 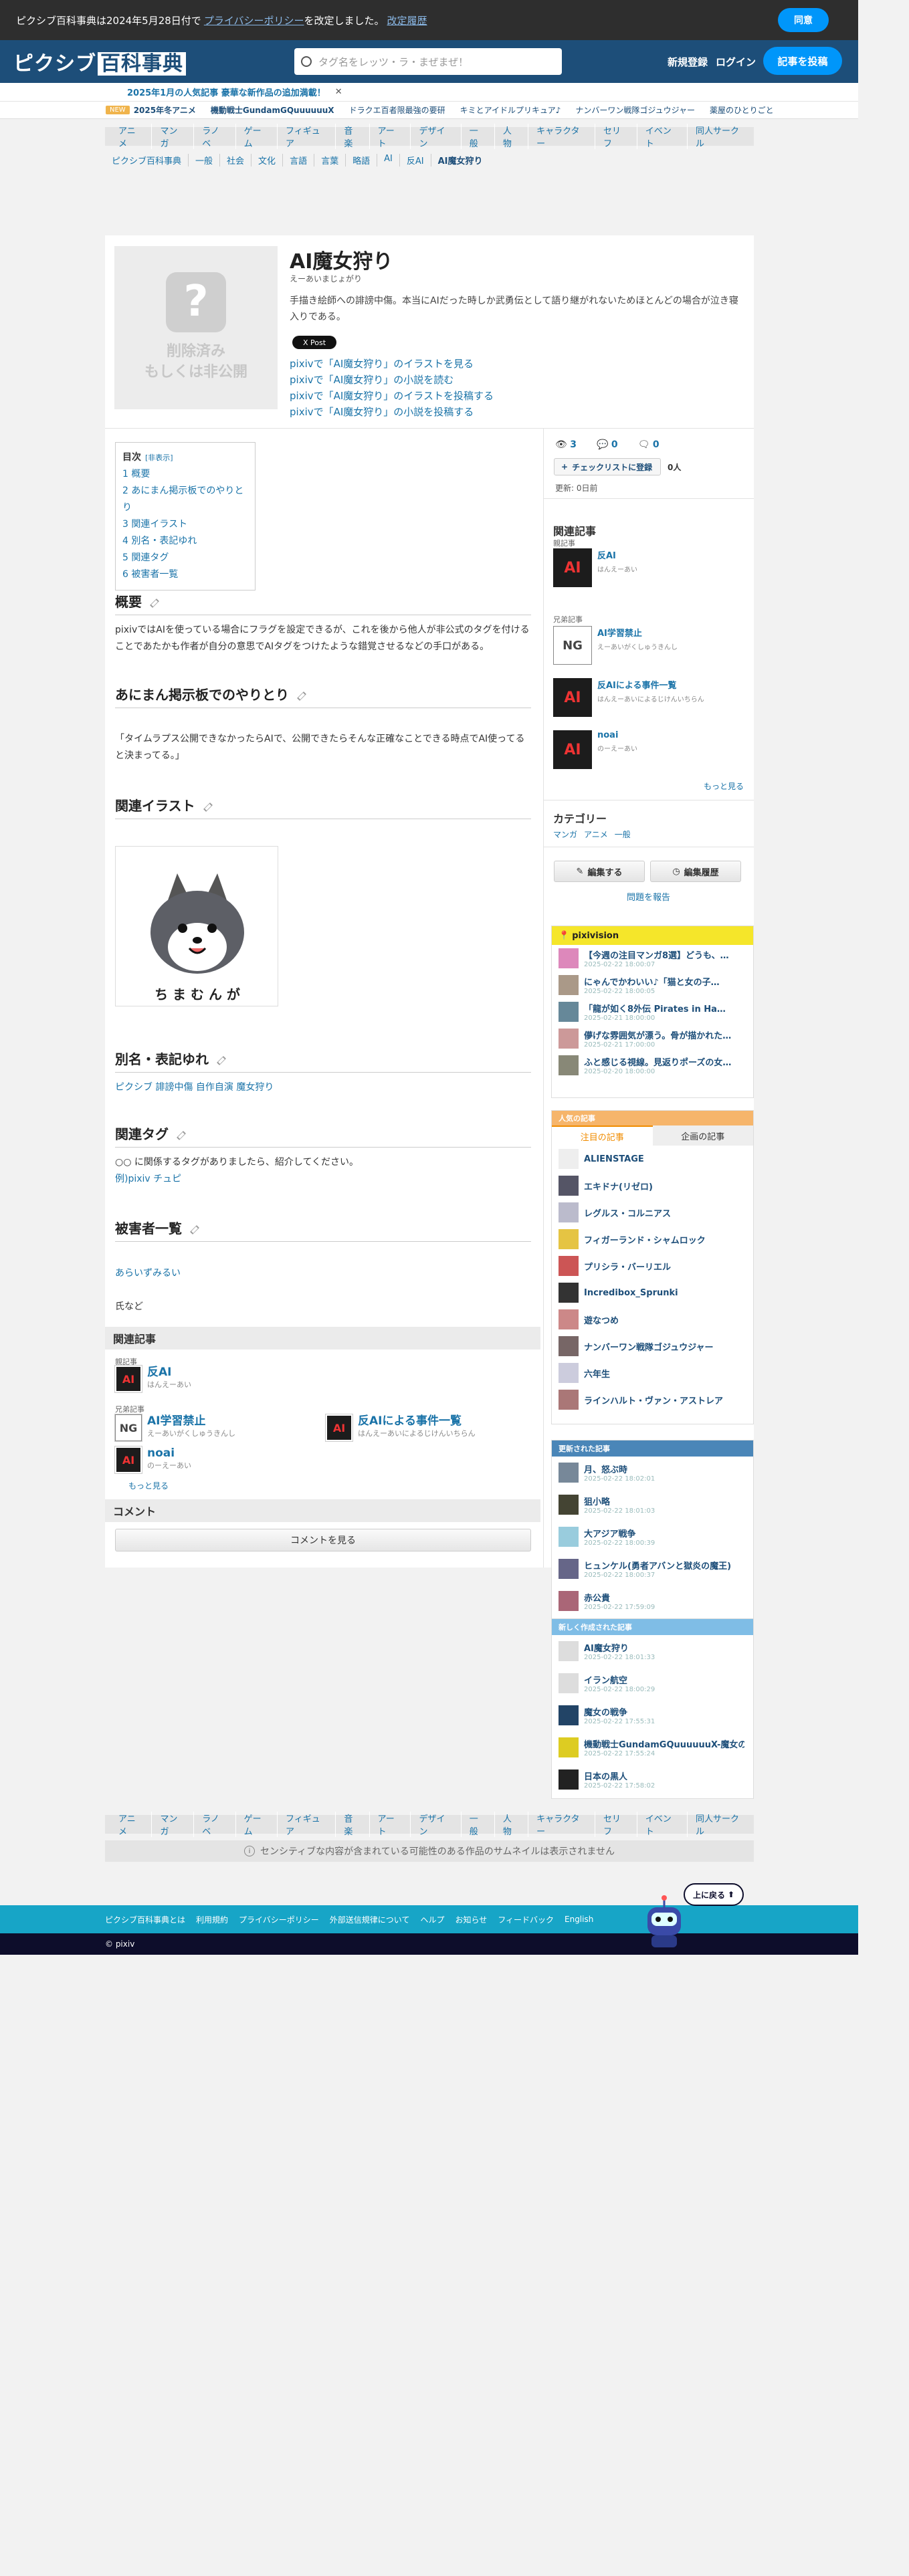 I want to click on breadcrumb-item: 一般, so click(x=203, y=160).